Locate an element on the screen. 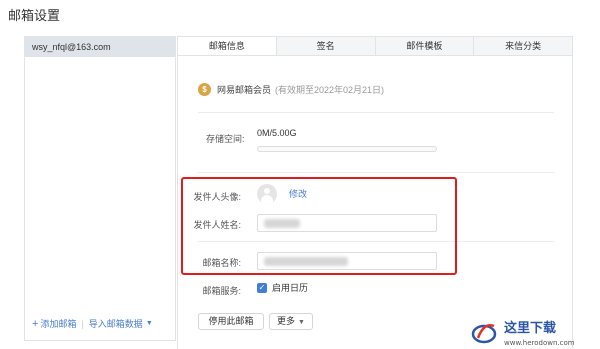 The image size is (600, 349). settings-tabs: 邮箱信息 签名 邮件模板 来信分类 is located at coordinates (375, 46).